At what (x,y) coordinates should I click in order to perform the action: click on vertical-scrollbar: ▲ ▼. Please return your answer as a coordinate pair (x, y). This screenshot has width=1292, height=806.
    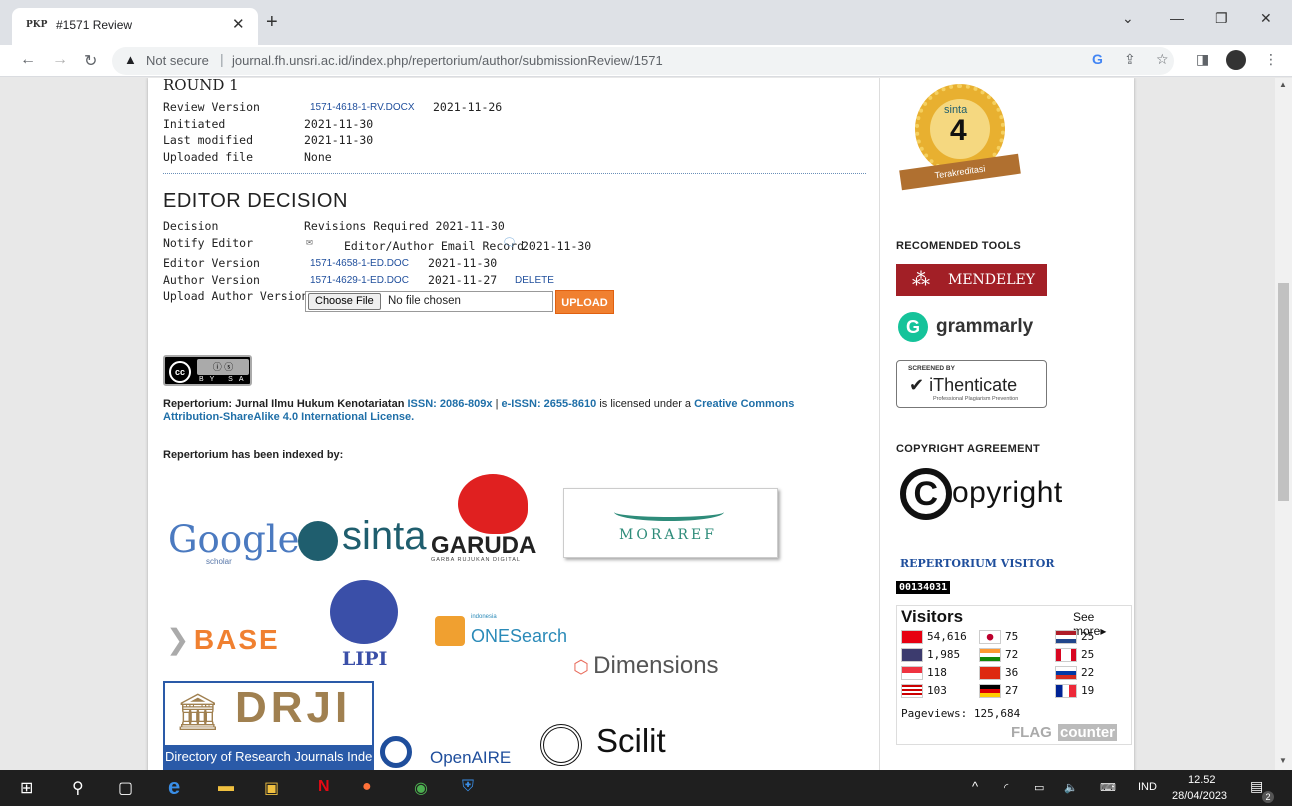
    Looking at the image, I should click on (1283, 424).